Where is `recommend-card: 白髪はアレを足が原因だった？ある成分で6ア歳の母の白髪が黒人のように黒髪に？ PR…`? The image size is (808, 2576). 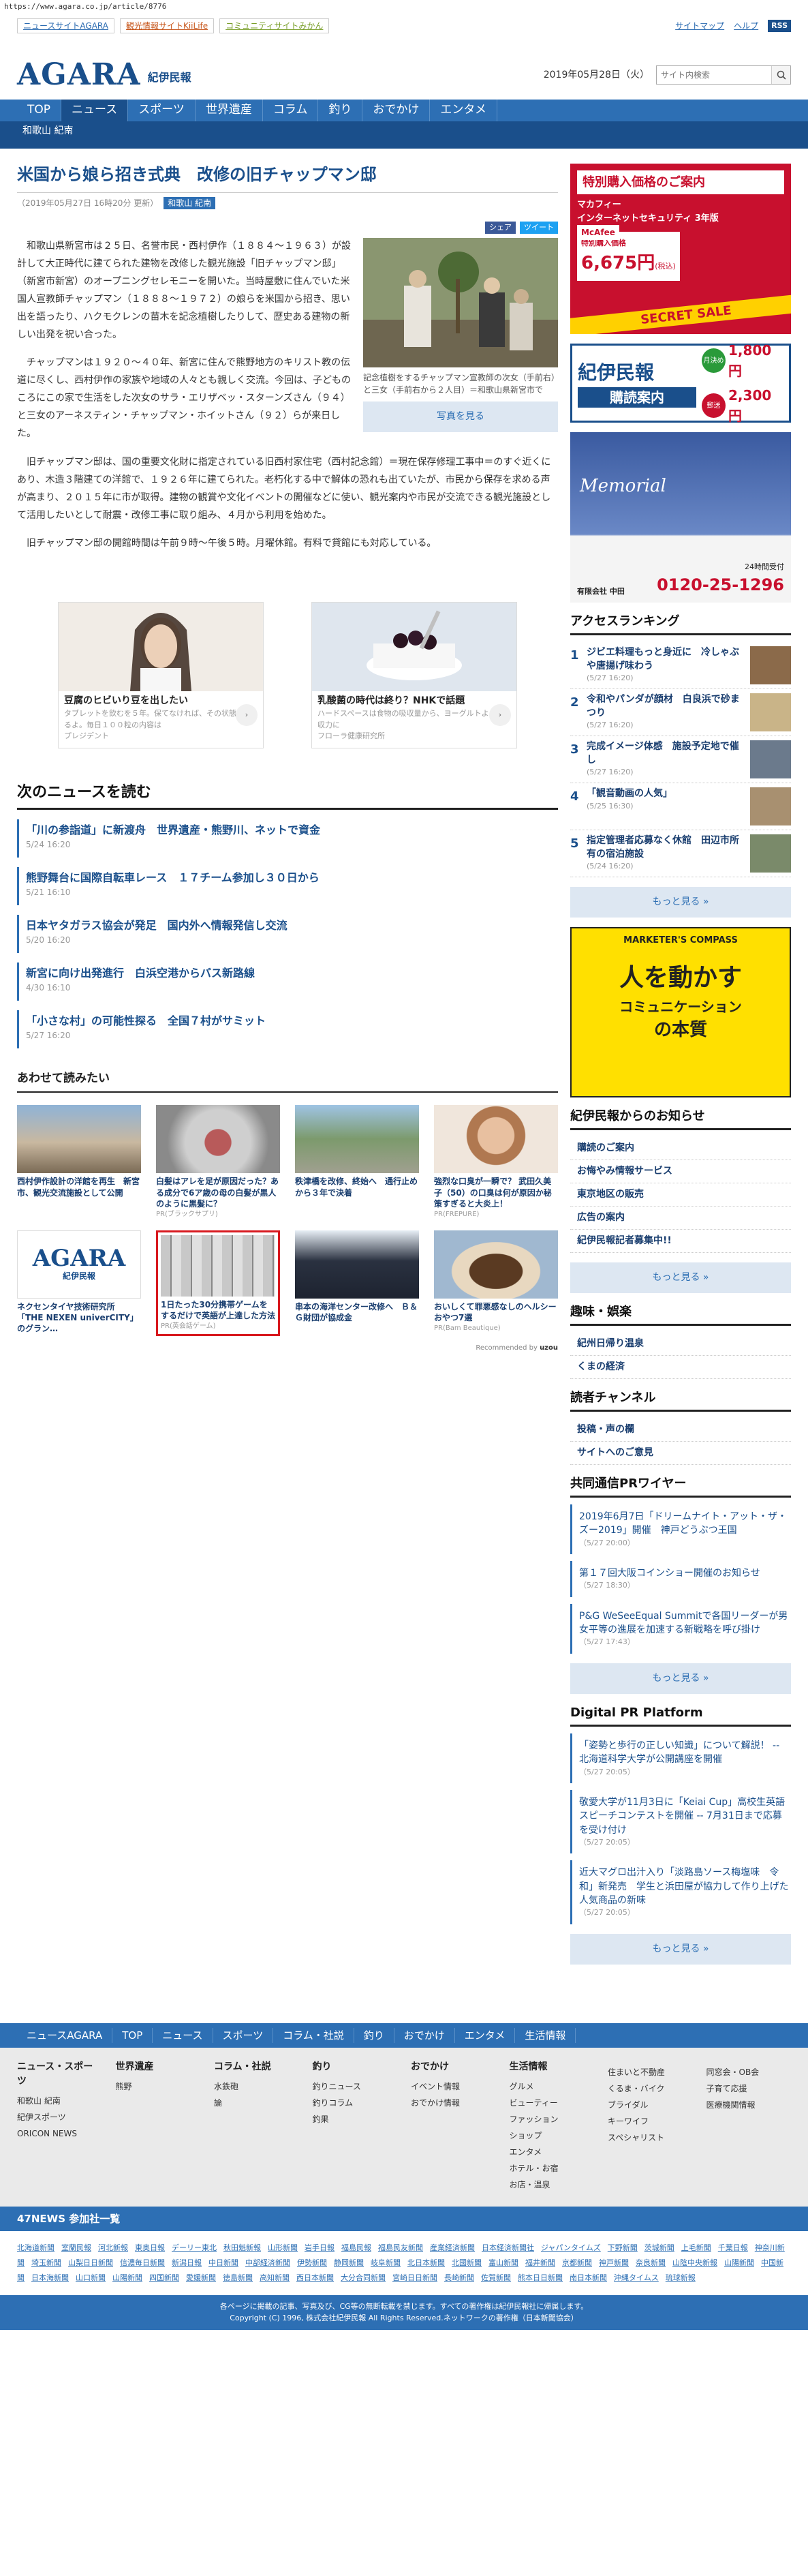 recommend-card: 白髪はアレを足が原因だった？ある成分で6ア歳の母の白髪が黒人のように黒髪に？ PR… is located at coordinates (218, 1162).